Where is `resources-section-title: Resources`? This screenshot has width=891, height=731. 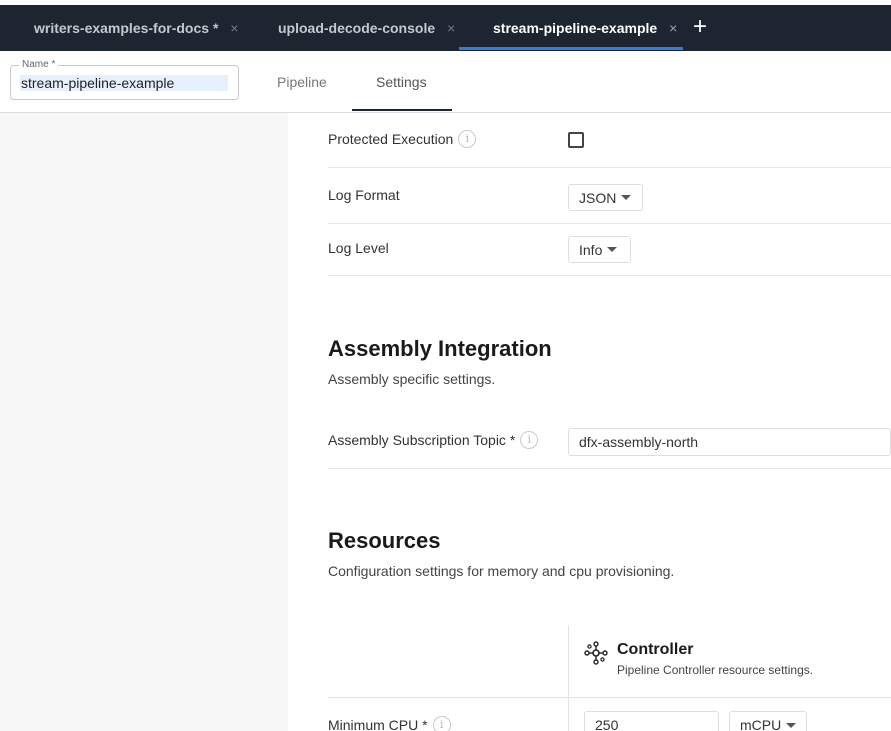
resources-section-title: Resources is located at coordinates (384, 540).